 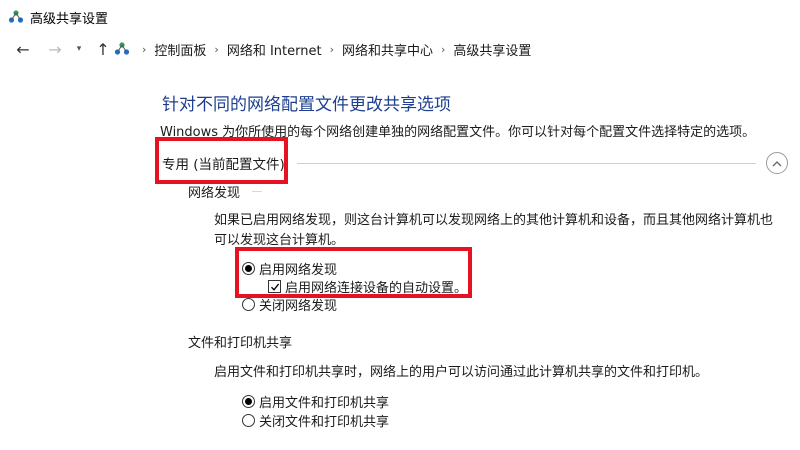 What do you see at coordinates (23, 49) in the screenshot?
I see `back-arrow-icon: ←` at bounding box center [23, 49].